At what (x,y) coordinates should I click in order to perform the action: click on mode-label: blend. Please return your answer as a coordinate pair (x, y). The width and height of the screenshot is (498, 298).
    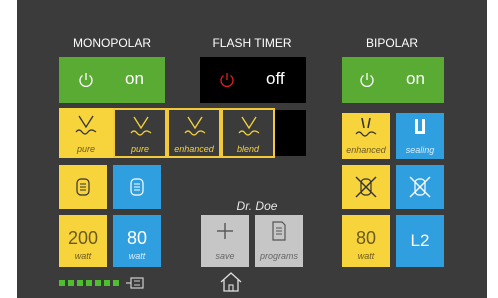
    Looking at the image, I should click on (248, 149).